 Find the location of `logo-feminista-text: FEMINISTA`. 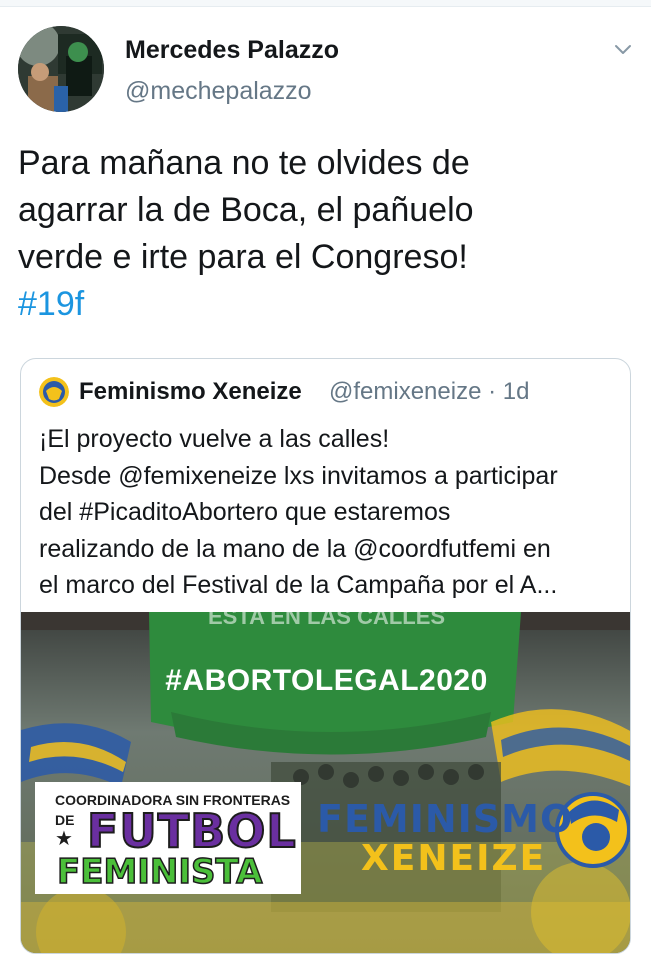

logo-feminista-text: FEMINISTA is located at coordinates (159, 872).